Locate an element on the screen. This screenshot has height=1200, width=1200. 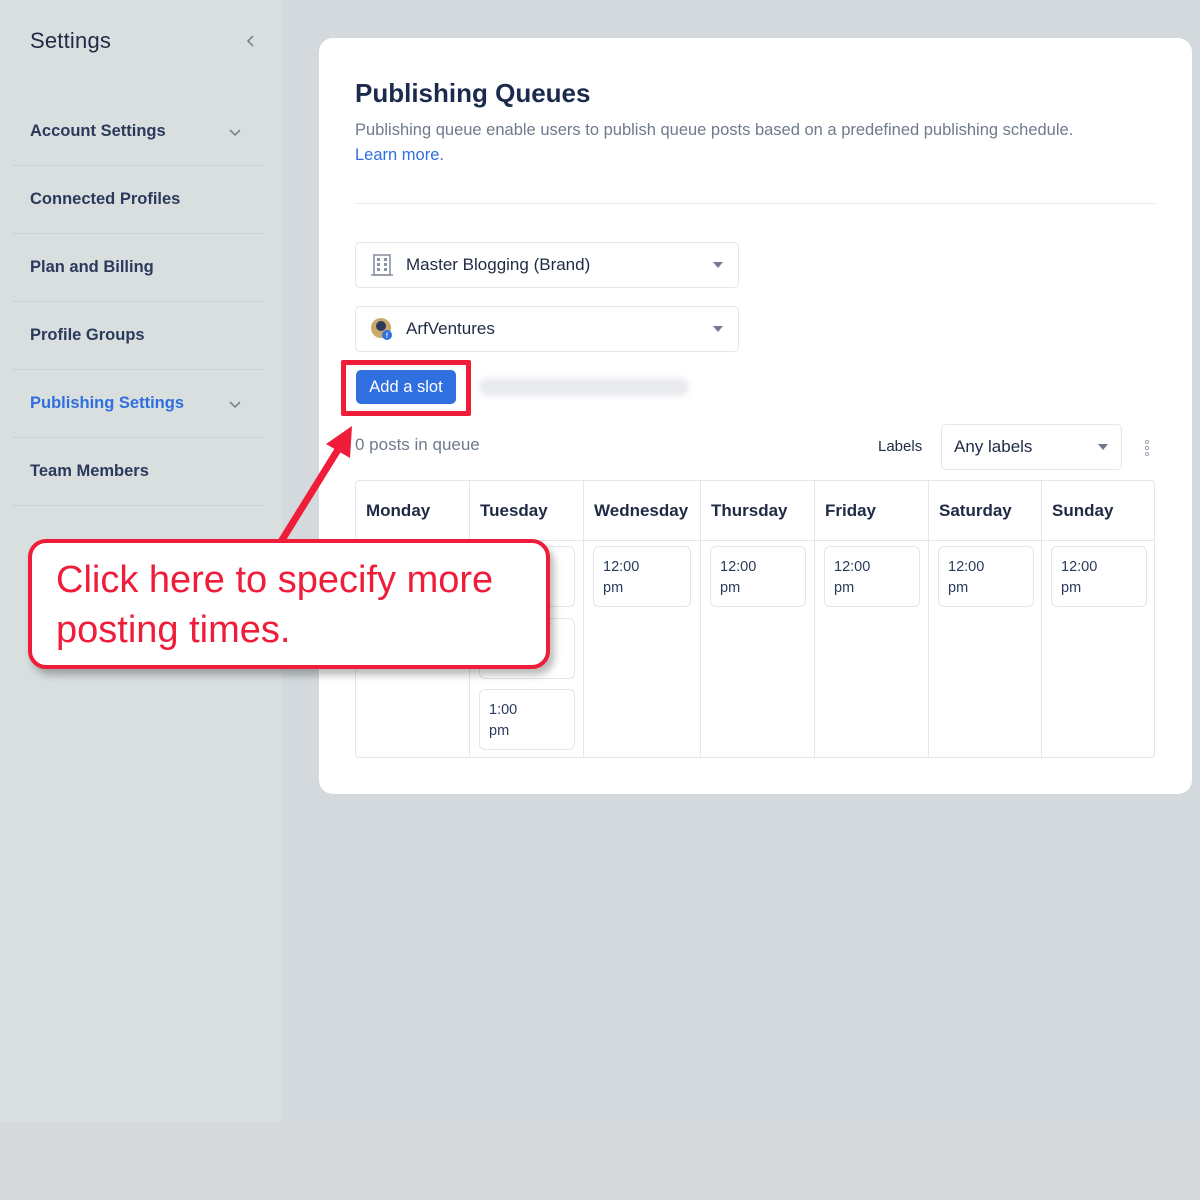
day-column-friday: Friday 12:00 pm is located at coordinates (872, 619).